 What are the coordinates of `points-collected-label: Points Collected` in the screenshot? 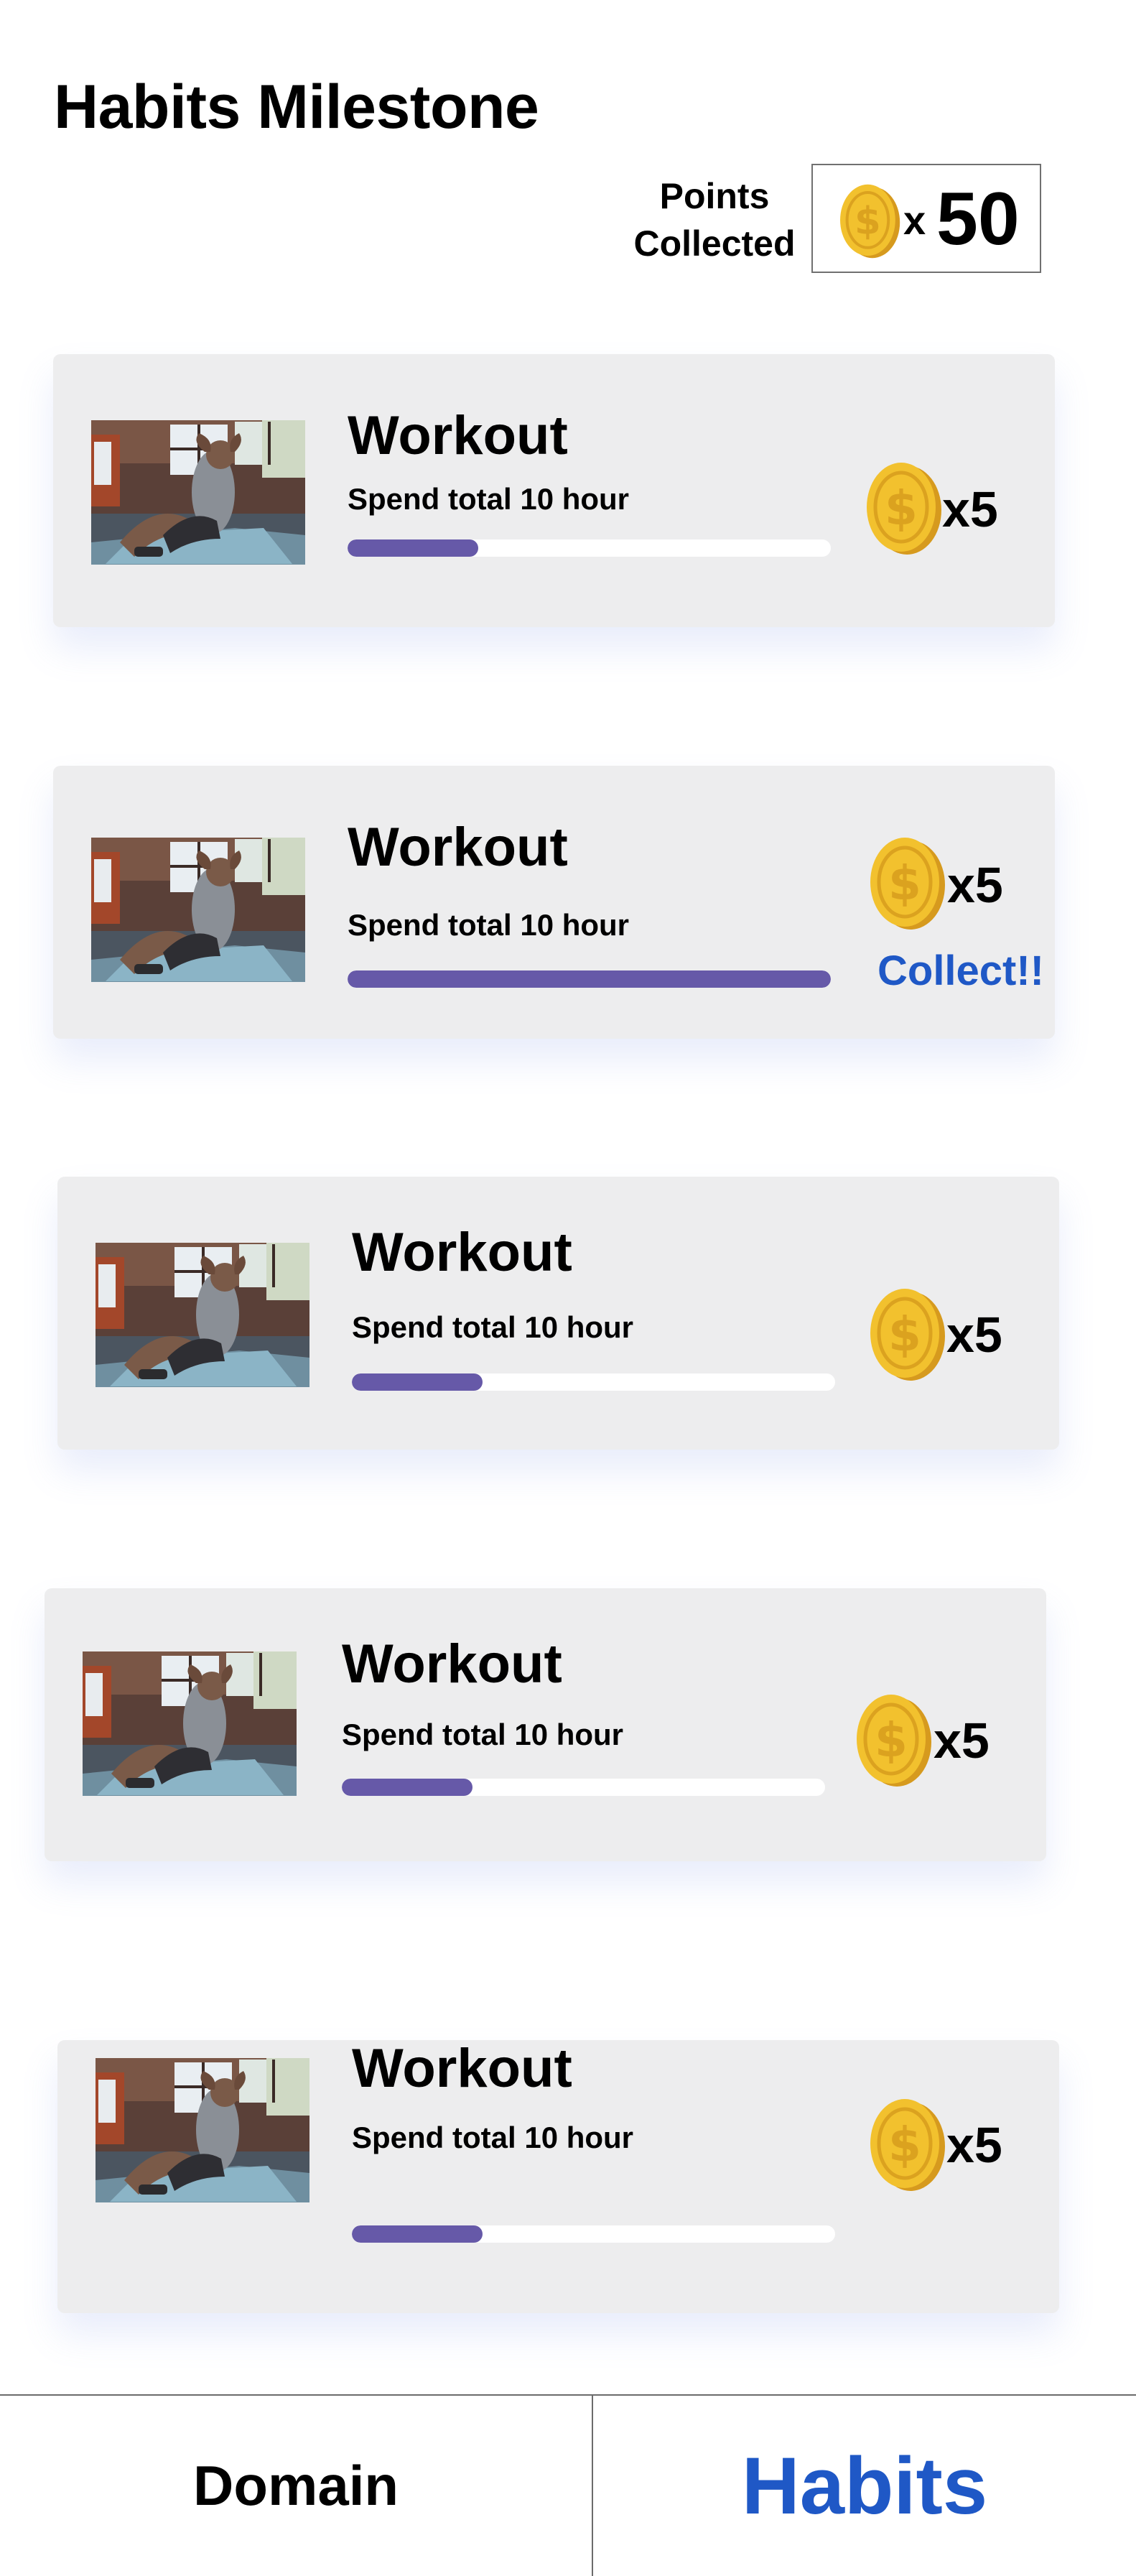 It's located at (715, 219).